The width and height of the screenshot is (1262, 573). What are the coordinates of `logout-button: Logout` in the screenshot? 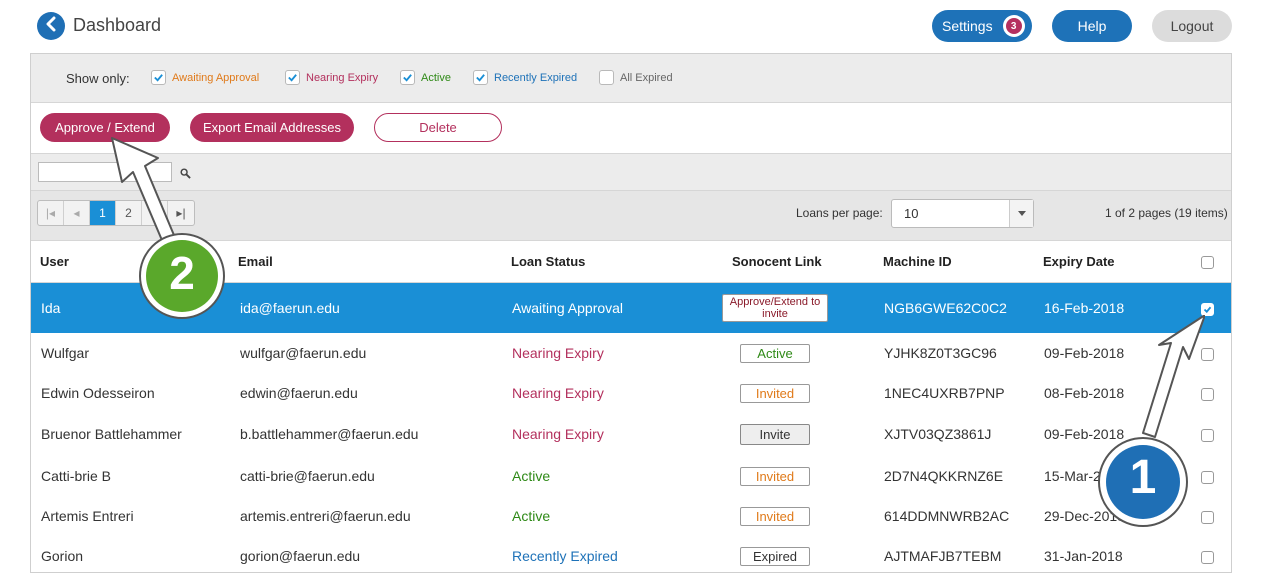 It's located at (1192, 26).